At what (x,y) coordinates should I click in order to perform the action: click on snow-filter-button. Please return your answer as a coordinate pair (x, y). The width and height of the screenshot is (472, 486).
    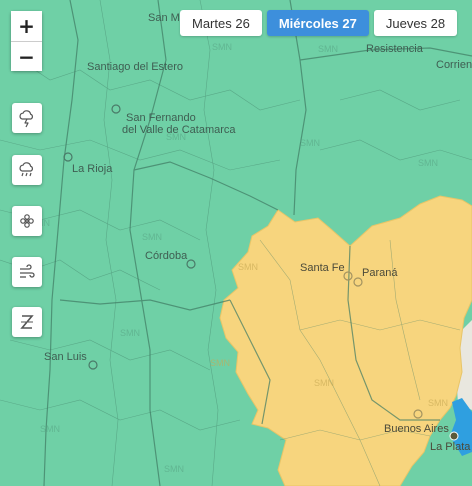
    Looking at the image, I should click on (27, 221).